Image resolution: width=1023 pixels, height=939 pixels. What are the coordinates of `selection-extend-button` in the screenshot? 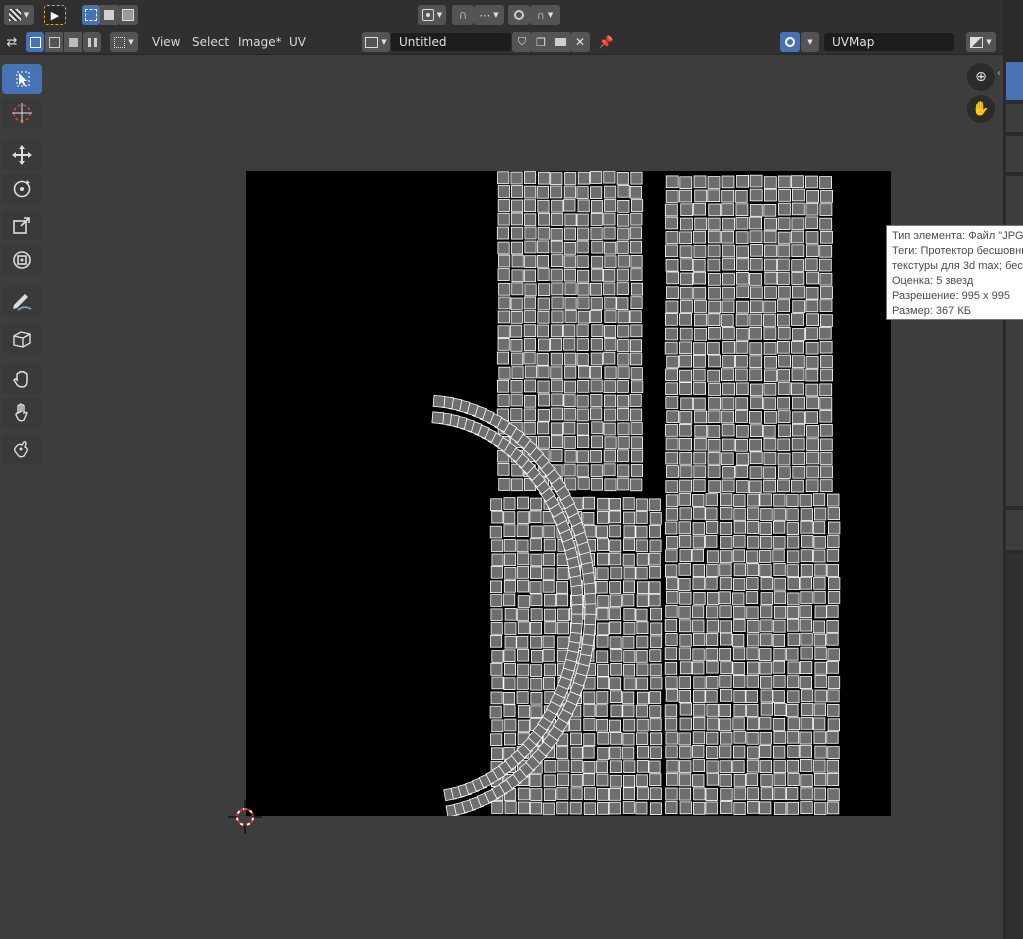 It's located at (109, 15).